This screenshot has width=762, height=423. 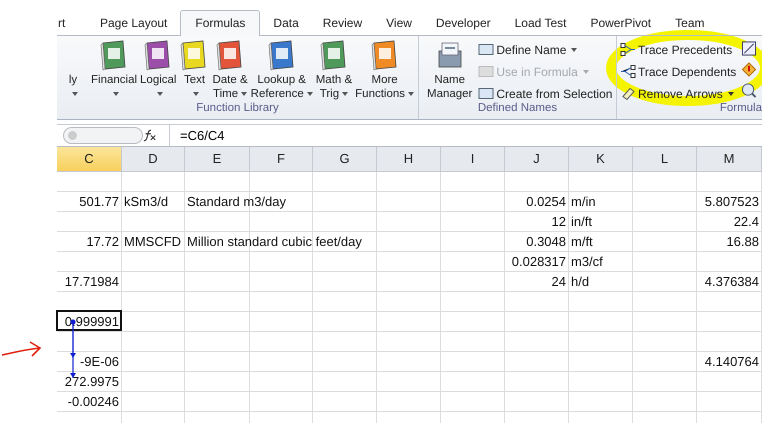 I want to click on function-category-button: ly, so click(x=73, y=70).